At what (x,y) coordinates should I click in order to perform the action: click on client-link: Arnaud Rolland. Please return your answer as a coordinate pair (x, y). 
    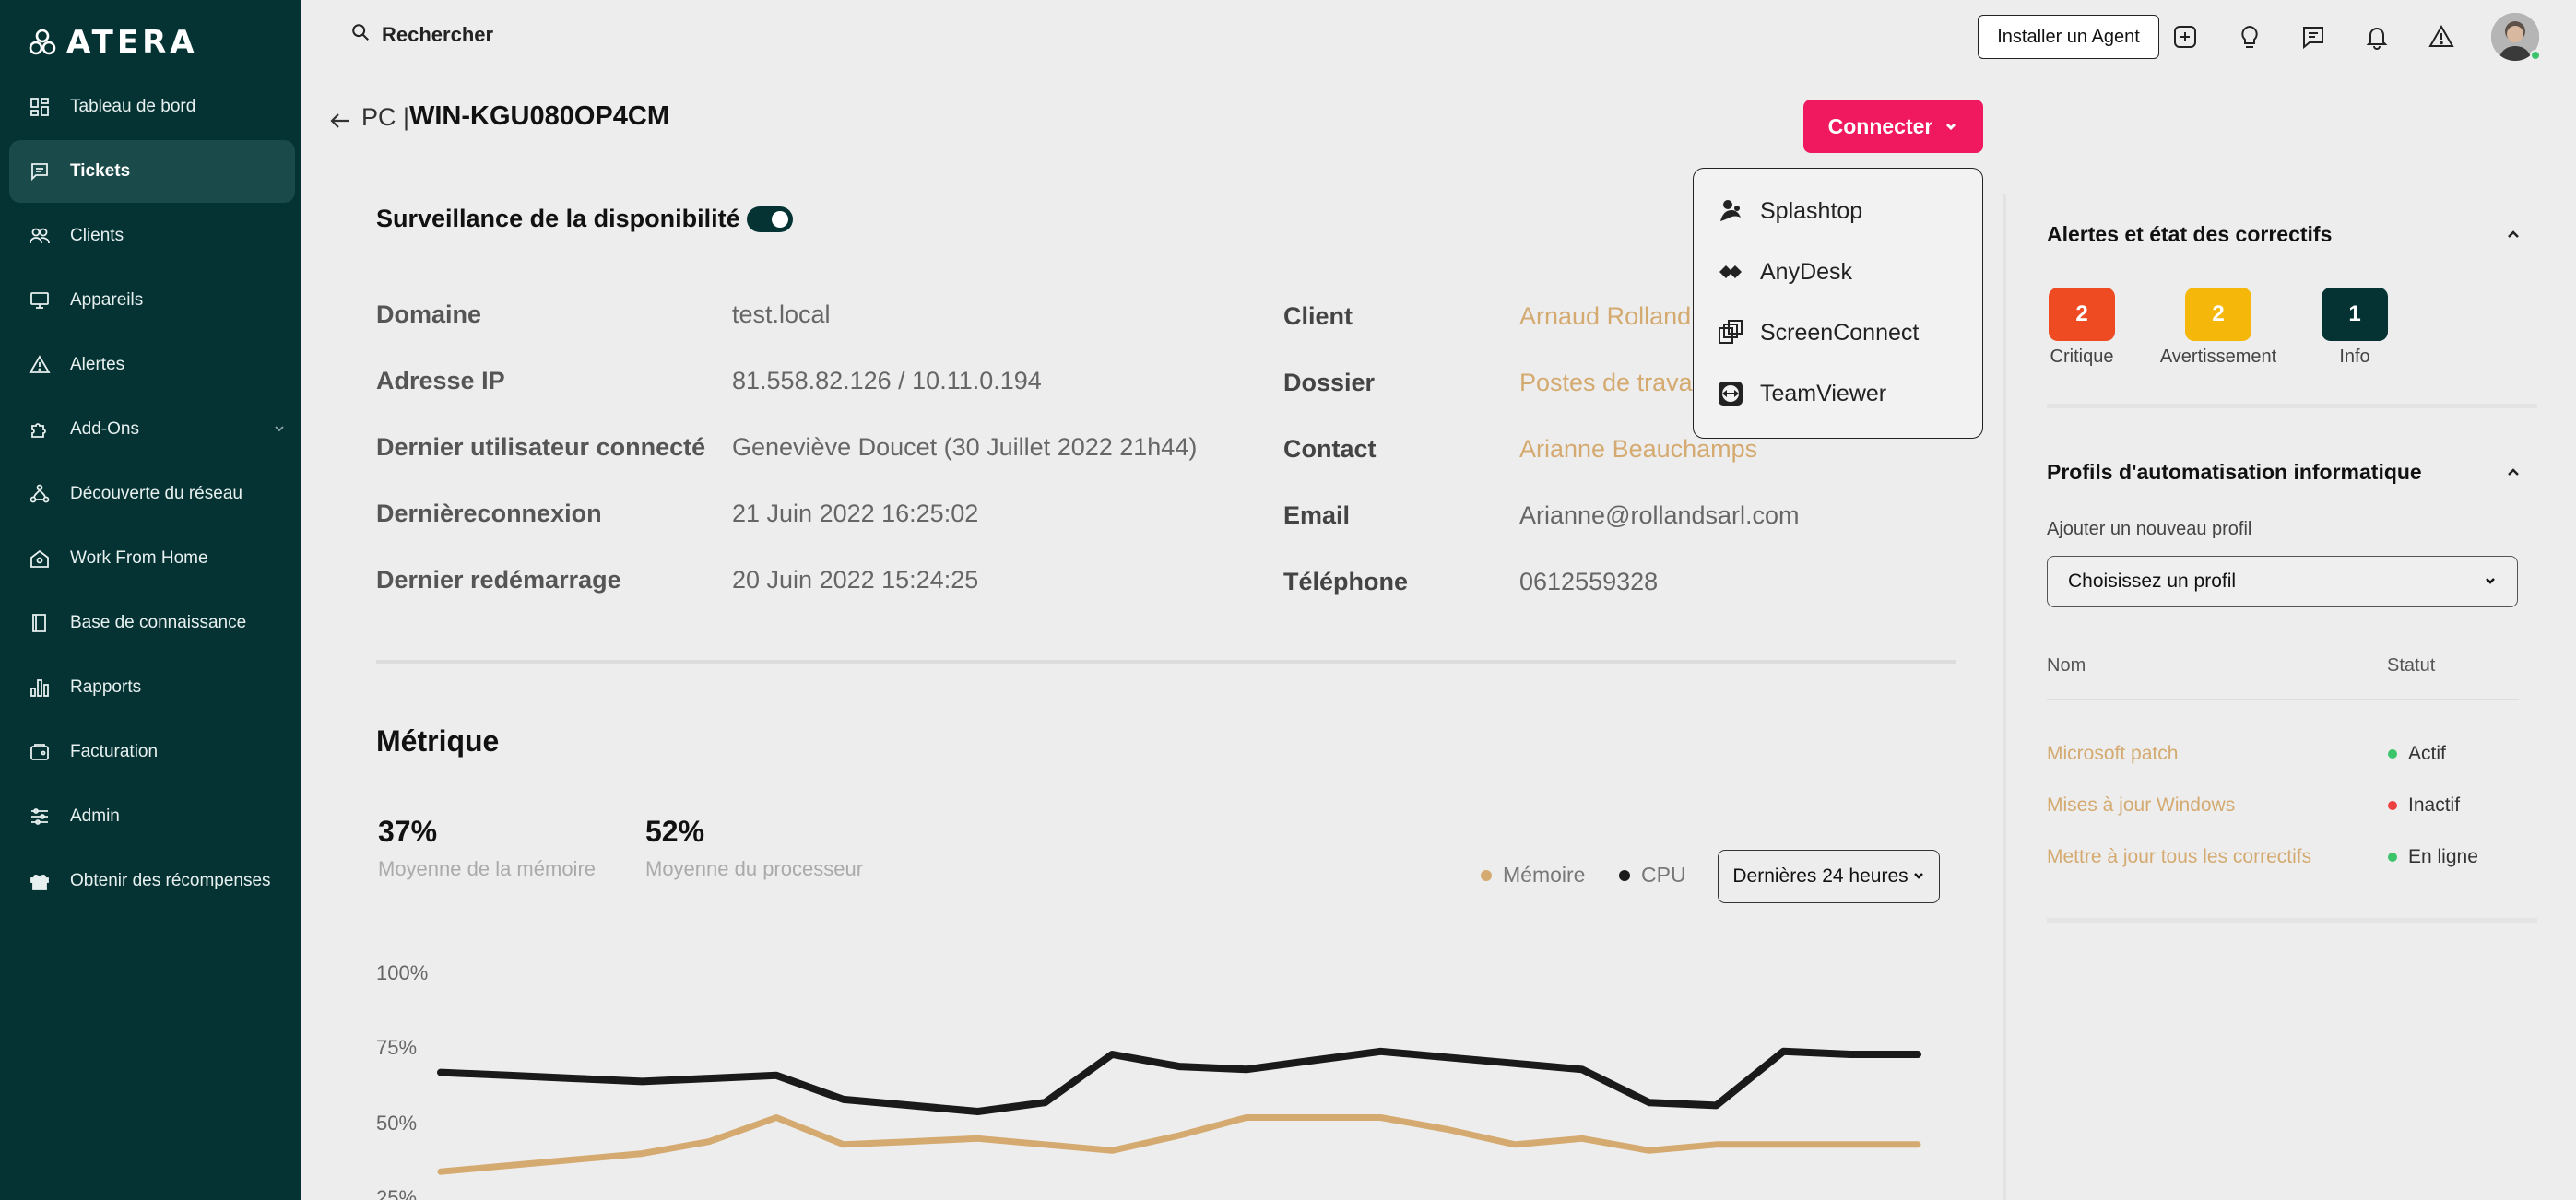
    Looking at the image, I should click on (1605, 316).